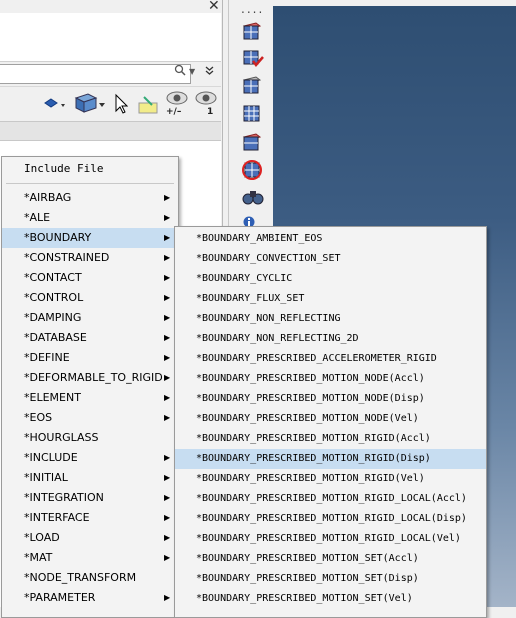  Describe the element at coordinates (174, 112) in the screenshot. I see `plusminus-label: +/–` at that location.